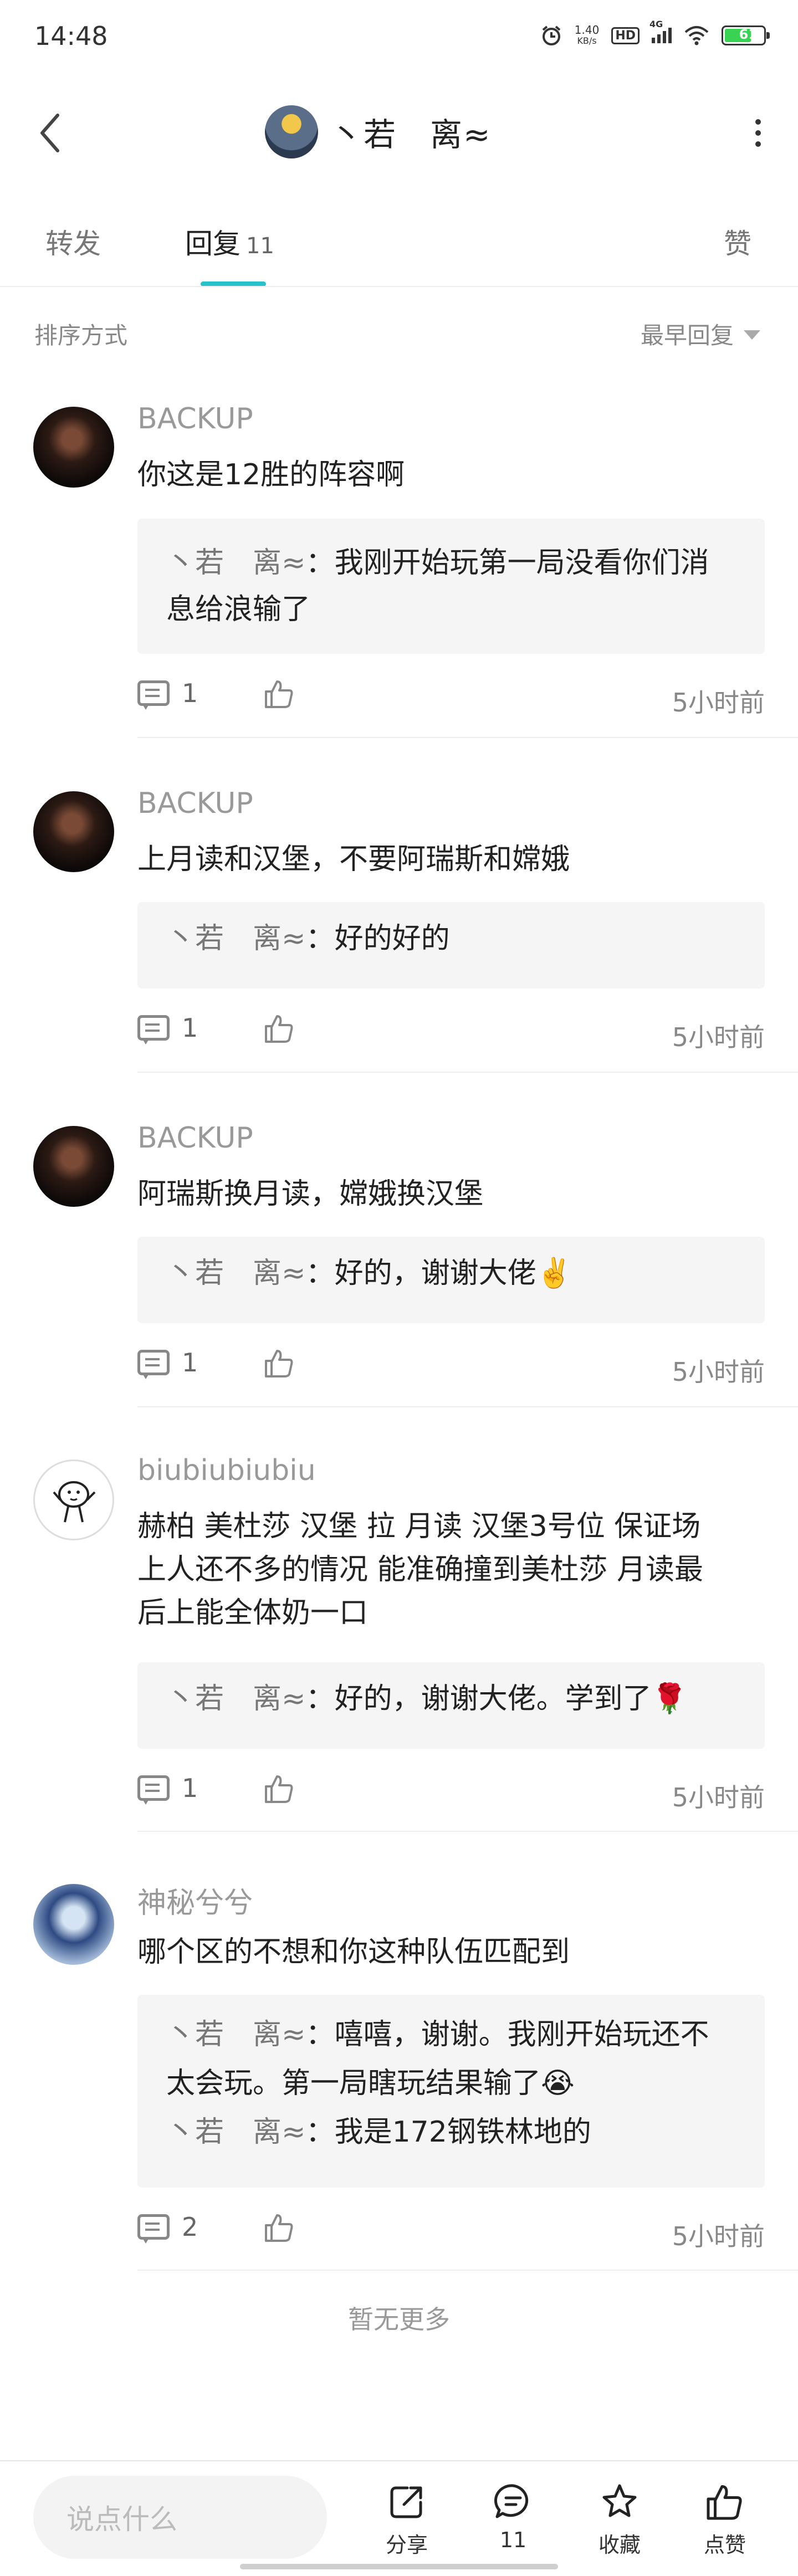 This screenshot has height=2576, width=798. What do you see at coordinates (190, 2227) in the screenshot?
I see `reply-count: 2` at bounding box center [190, 2227].